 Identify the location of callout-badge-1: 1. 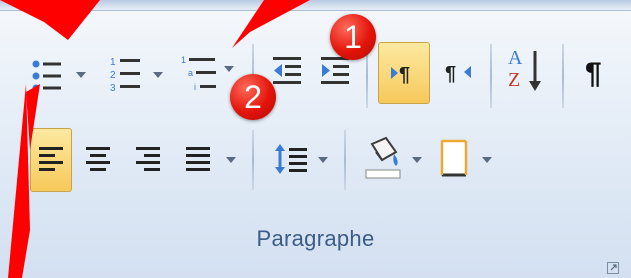
(353, 37).